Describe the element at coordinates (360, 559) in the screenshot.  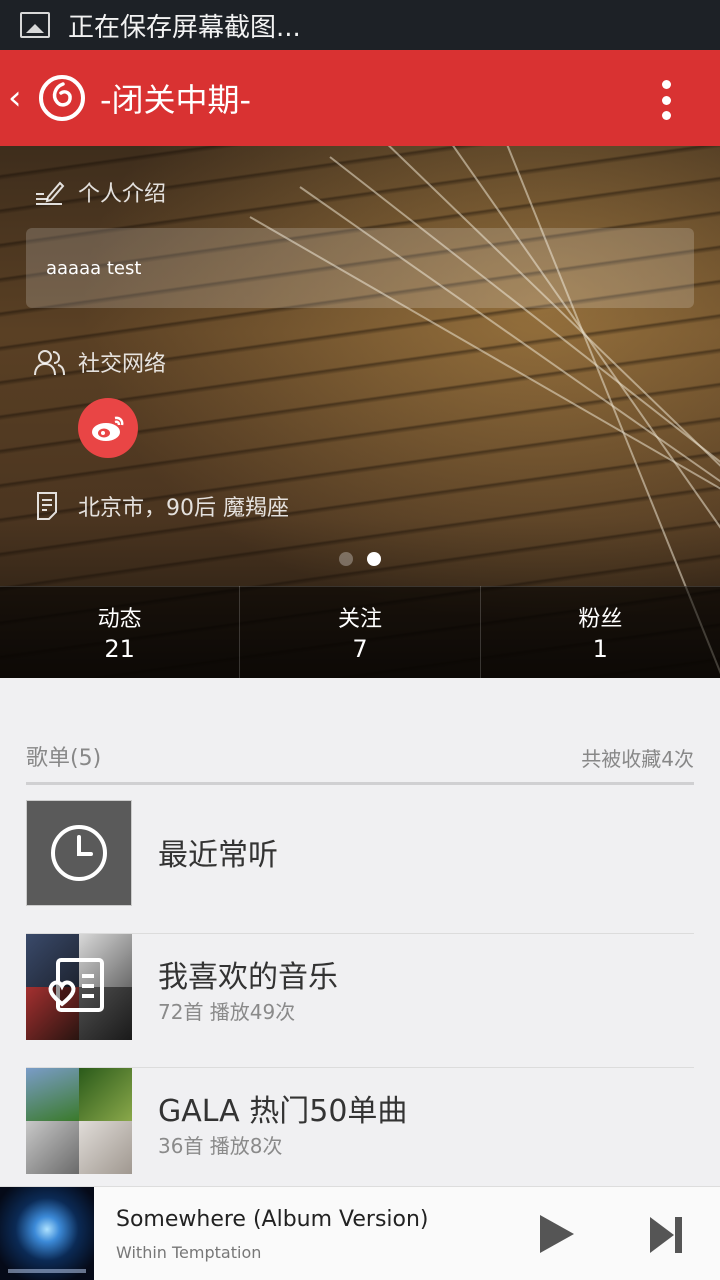
I see `page-indicator` at that location.